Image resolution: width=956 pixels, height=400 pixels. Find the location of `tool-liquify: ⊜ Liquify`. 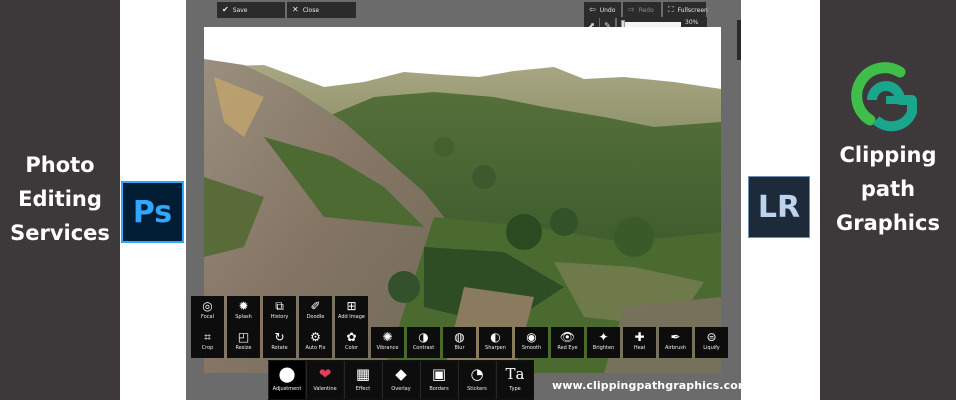

tool-liquify: ⊜ Liquify is located at coordinates (711, 342).